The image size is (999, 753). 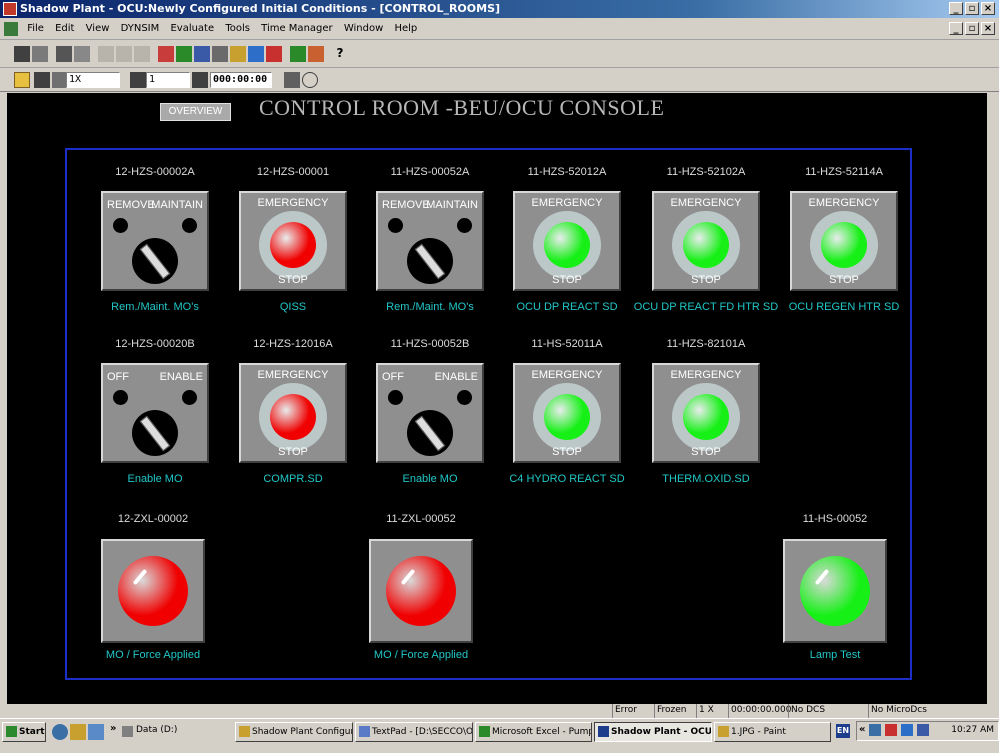 I want to click on network-icon, so click(x=238, y=54).